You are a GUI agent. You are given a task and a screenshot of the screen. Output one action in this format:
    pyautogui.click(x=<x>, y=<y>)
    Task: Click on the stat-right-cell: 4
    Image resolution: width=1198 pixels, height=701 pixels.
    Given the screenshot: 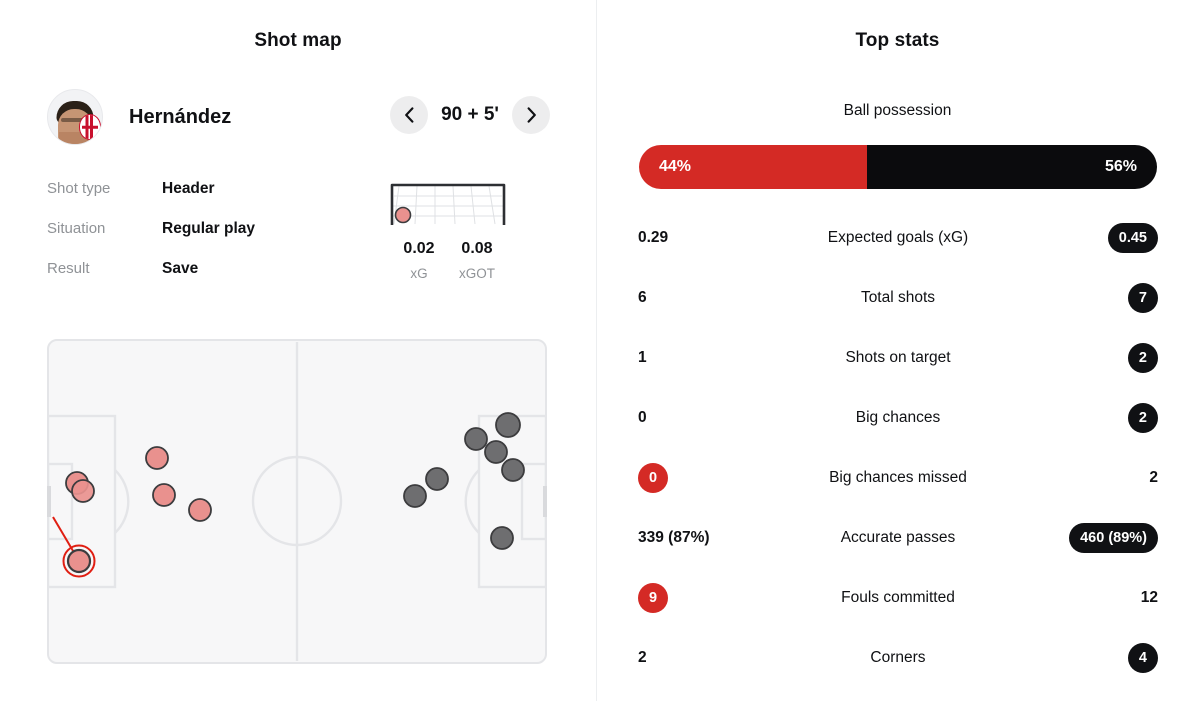 What is the action you would take?
    pyautogui.click(x=1089, y=658)
    